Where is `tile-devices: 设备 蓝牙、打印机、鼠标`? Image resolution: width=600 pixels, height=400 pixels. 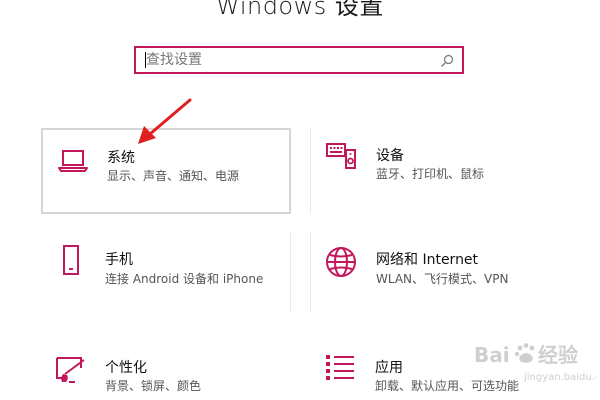 tile-devices: 设备 蓝牙、打印机、鼠标 is located at coordinates (455, 171).